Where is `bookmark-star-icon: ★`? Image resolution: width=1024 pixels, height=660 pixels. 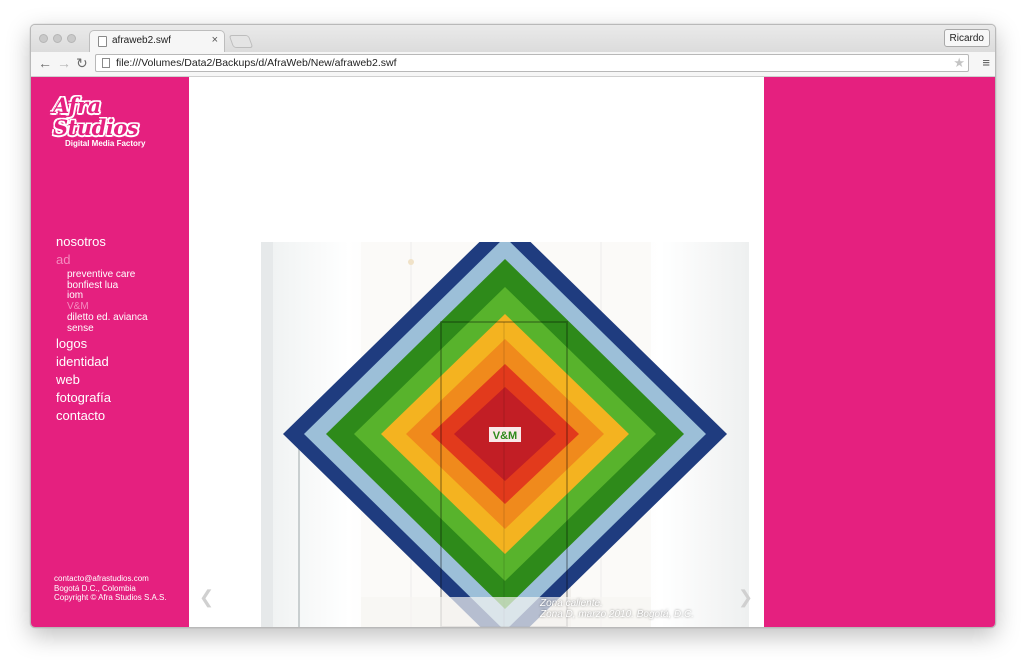 bookmark-star-icon: ★ is located at coordinates (959, 63).